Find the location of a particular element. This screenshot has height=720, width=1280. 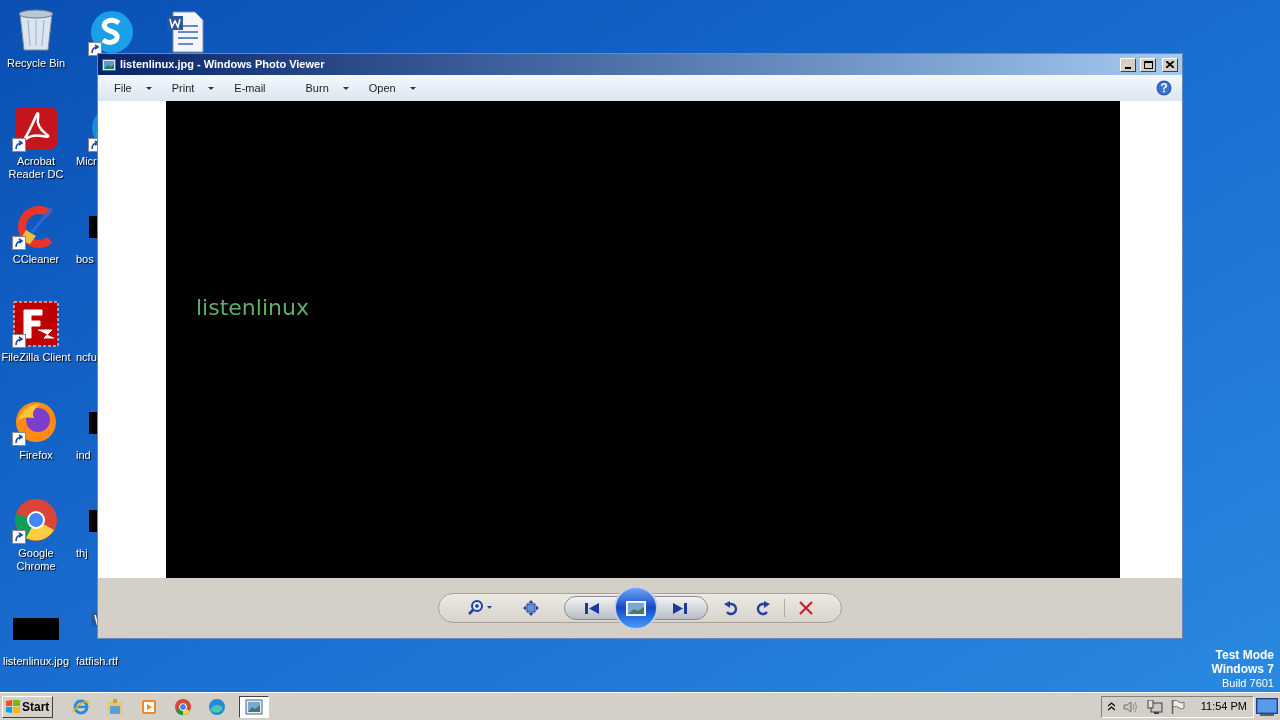

slideshow-button is located at coordinates (636, 608).